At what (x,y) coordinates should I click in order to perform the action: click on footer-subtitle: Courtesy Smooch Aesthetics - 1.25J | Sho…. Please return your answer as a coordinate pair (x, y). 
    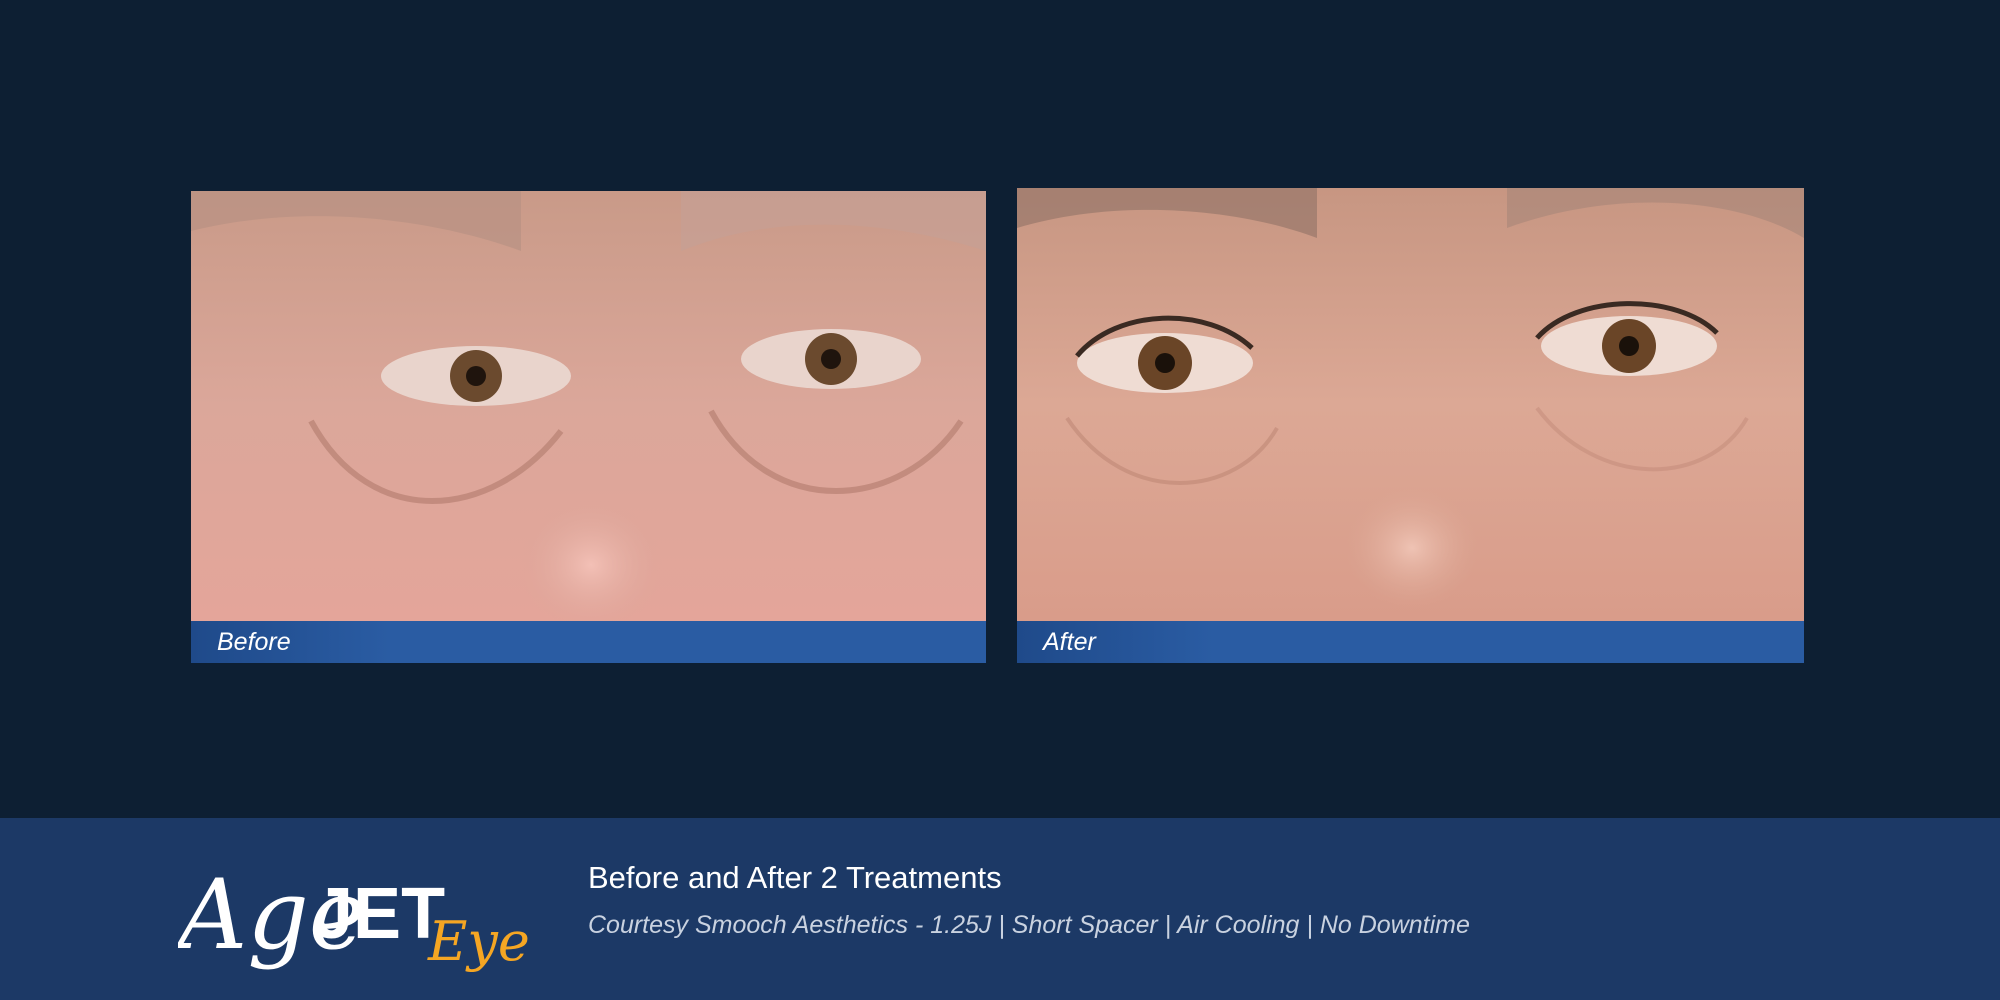
    Looking at the image, I should click on (1029, 925).